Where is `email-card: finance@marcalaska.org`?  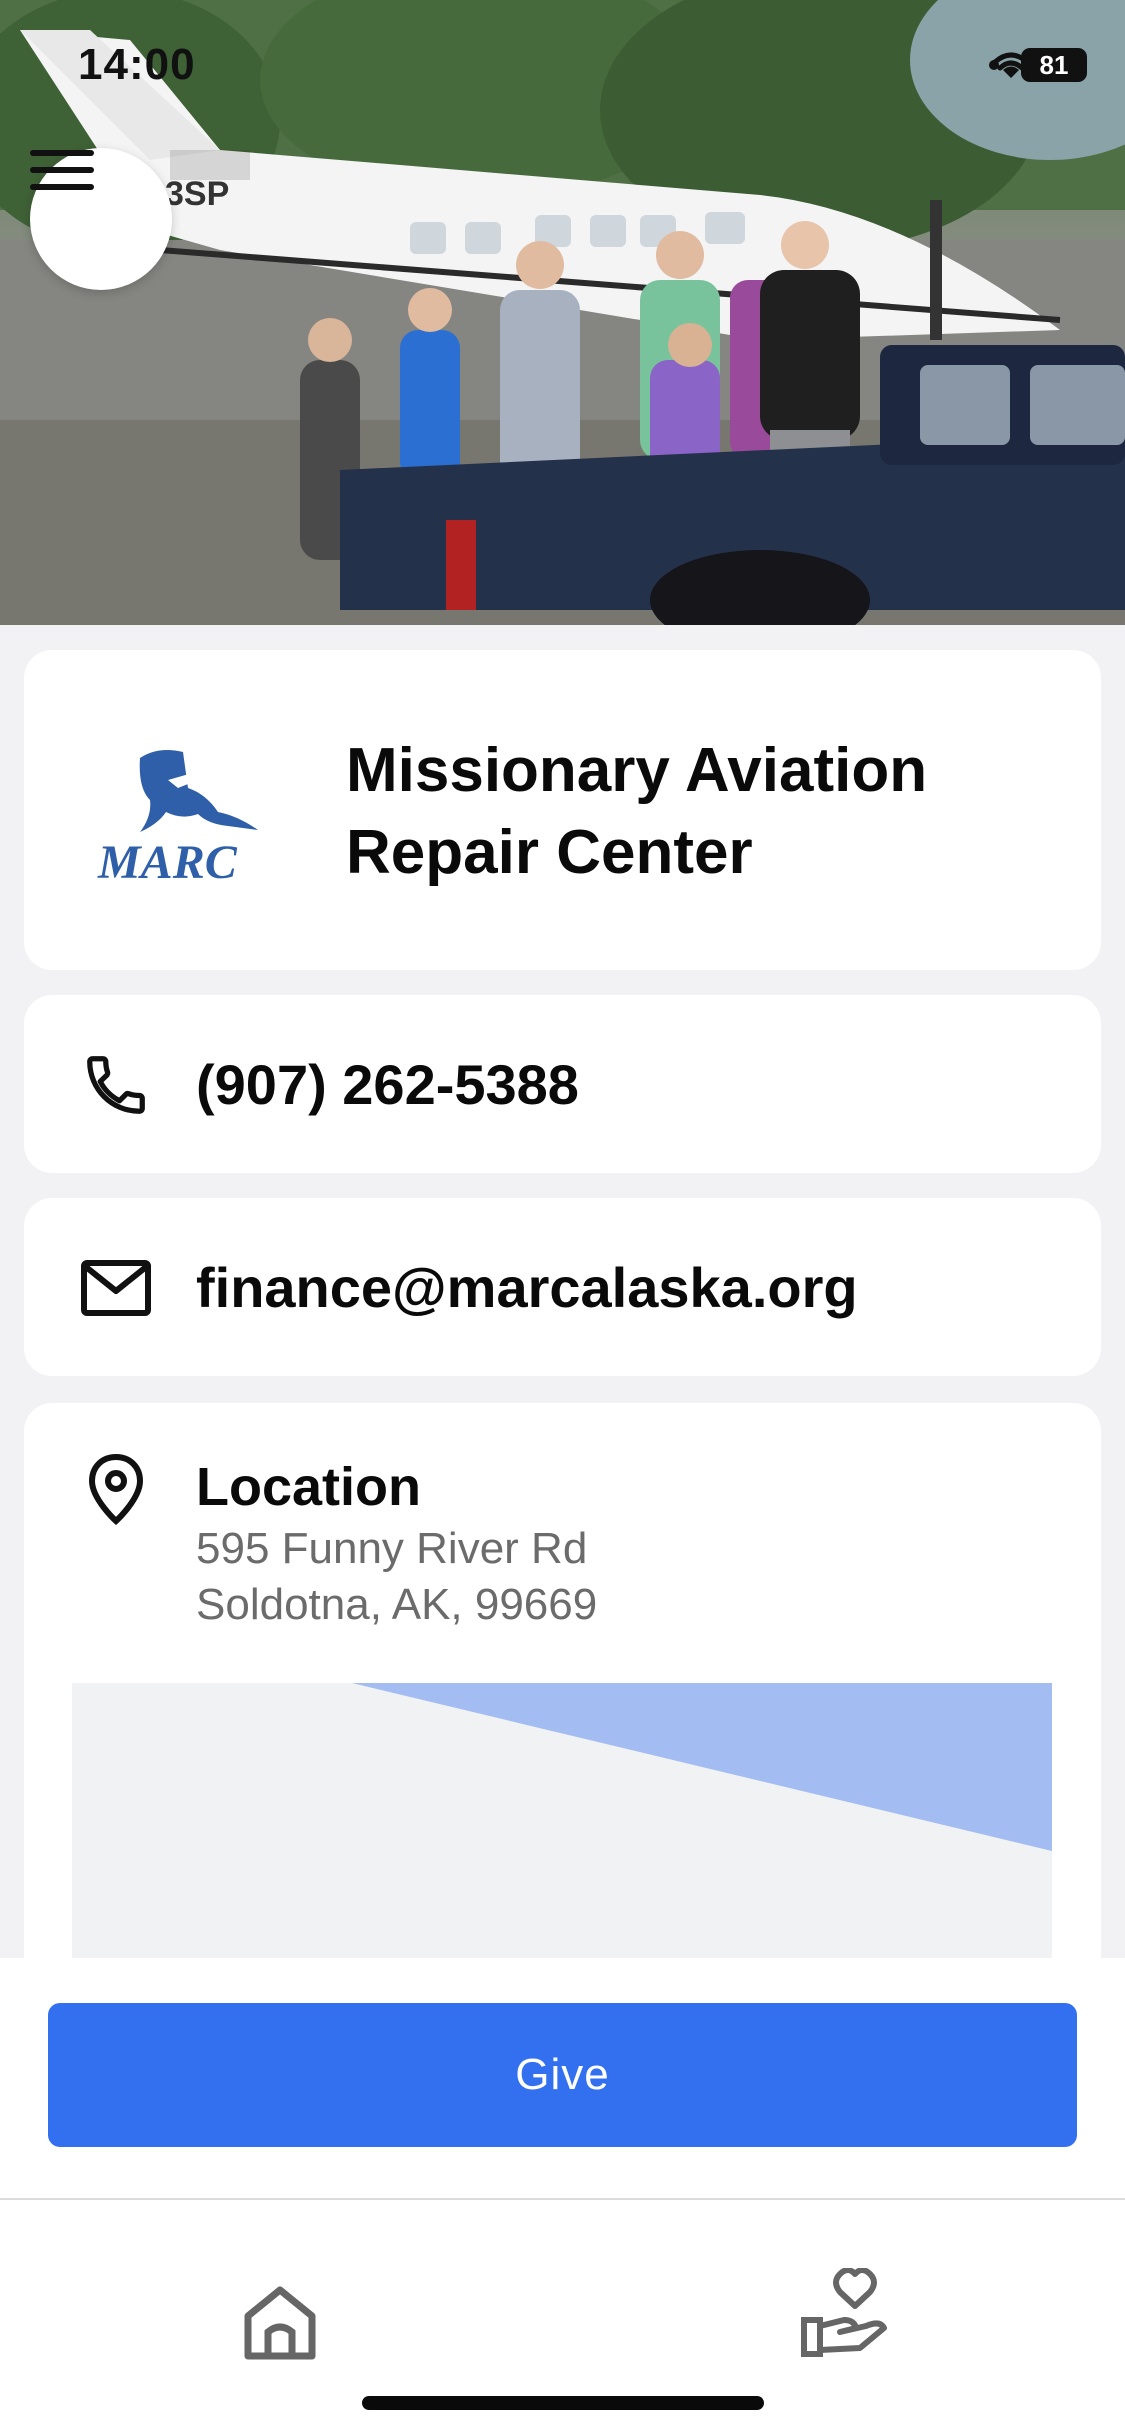
email-card: finance@marcalaska.org is located at coordinates (562, 1287).